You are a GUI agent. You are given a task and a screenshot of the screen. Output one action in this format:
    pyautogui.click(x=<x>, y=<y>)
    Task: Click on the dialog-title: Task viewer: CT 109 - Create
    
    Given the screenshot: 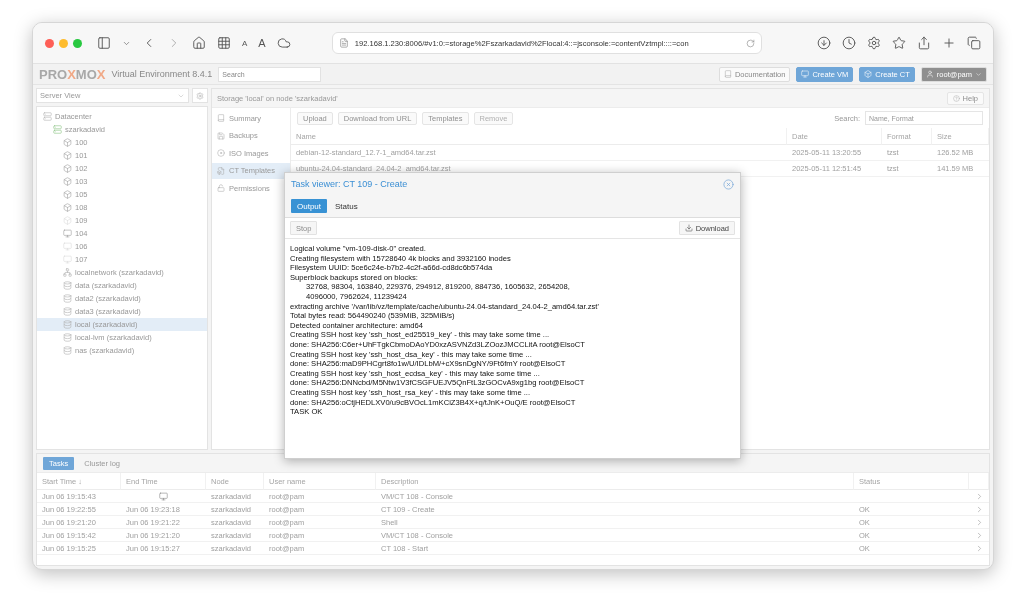 What is the action you would take?
    pyautogui.click(x=349, y=184)
    